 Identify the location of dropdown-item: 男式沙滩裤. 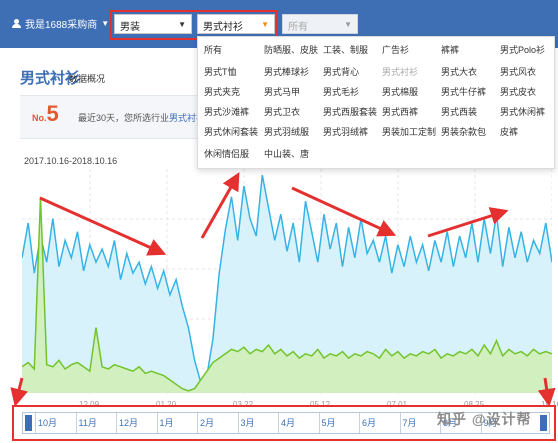
(226, 111).